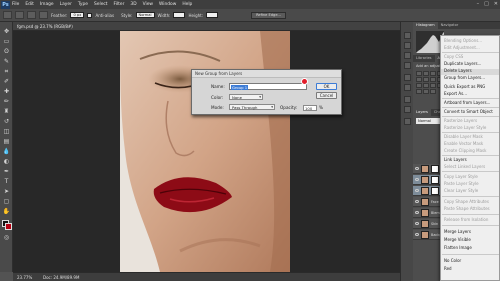 The image size is (500, 281). I want to click on quick-select-tool-icon: ✎, so click(6, 62).